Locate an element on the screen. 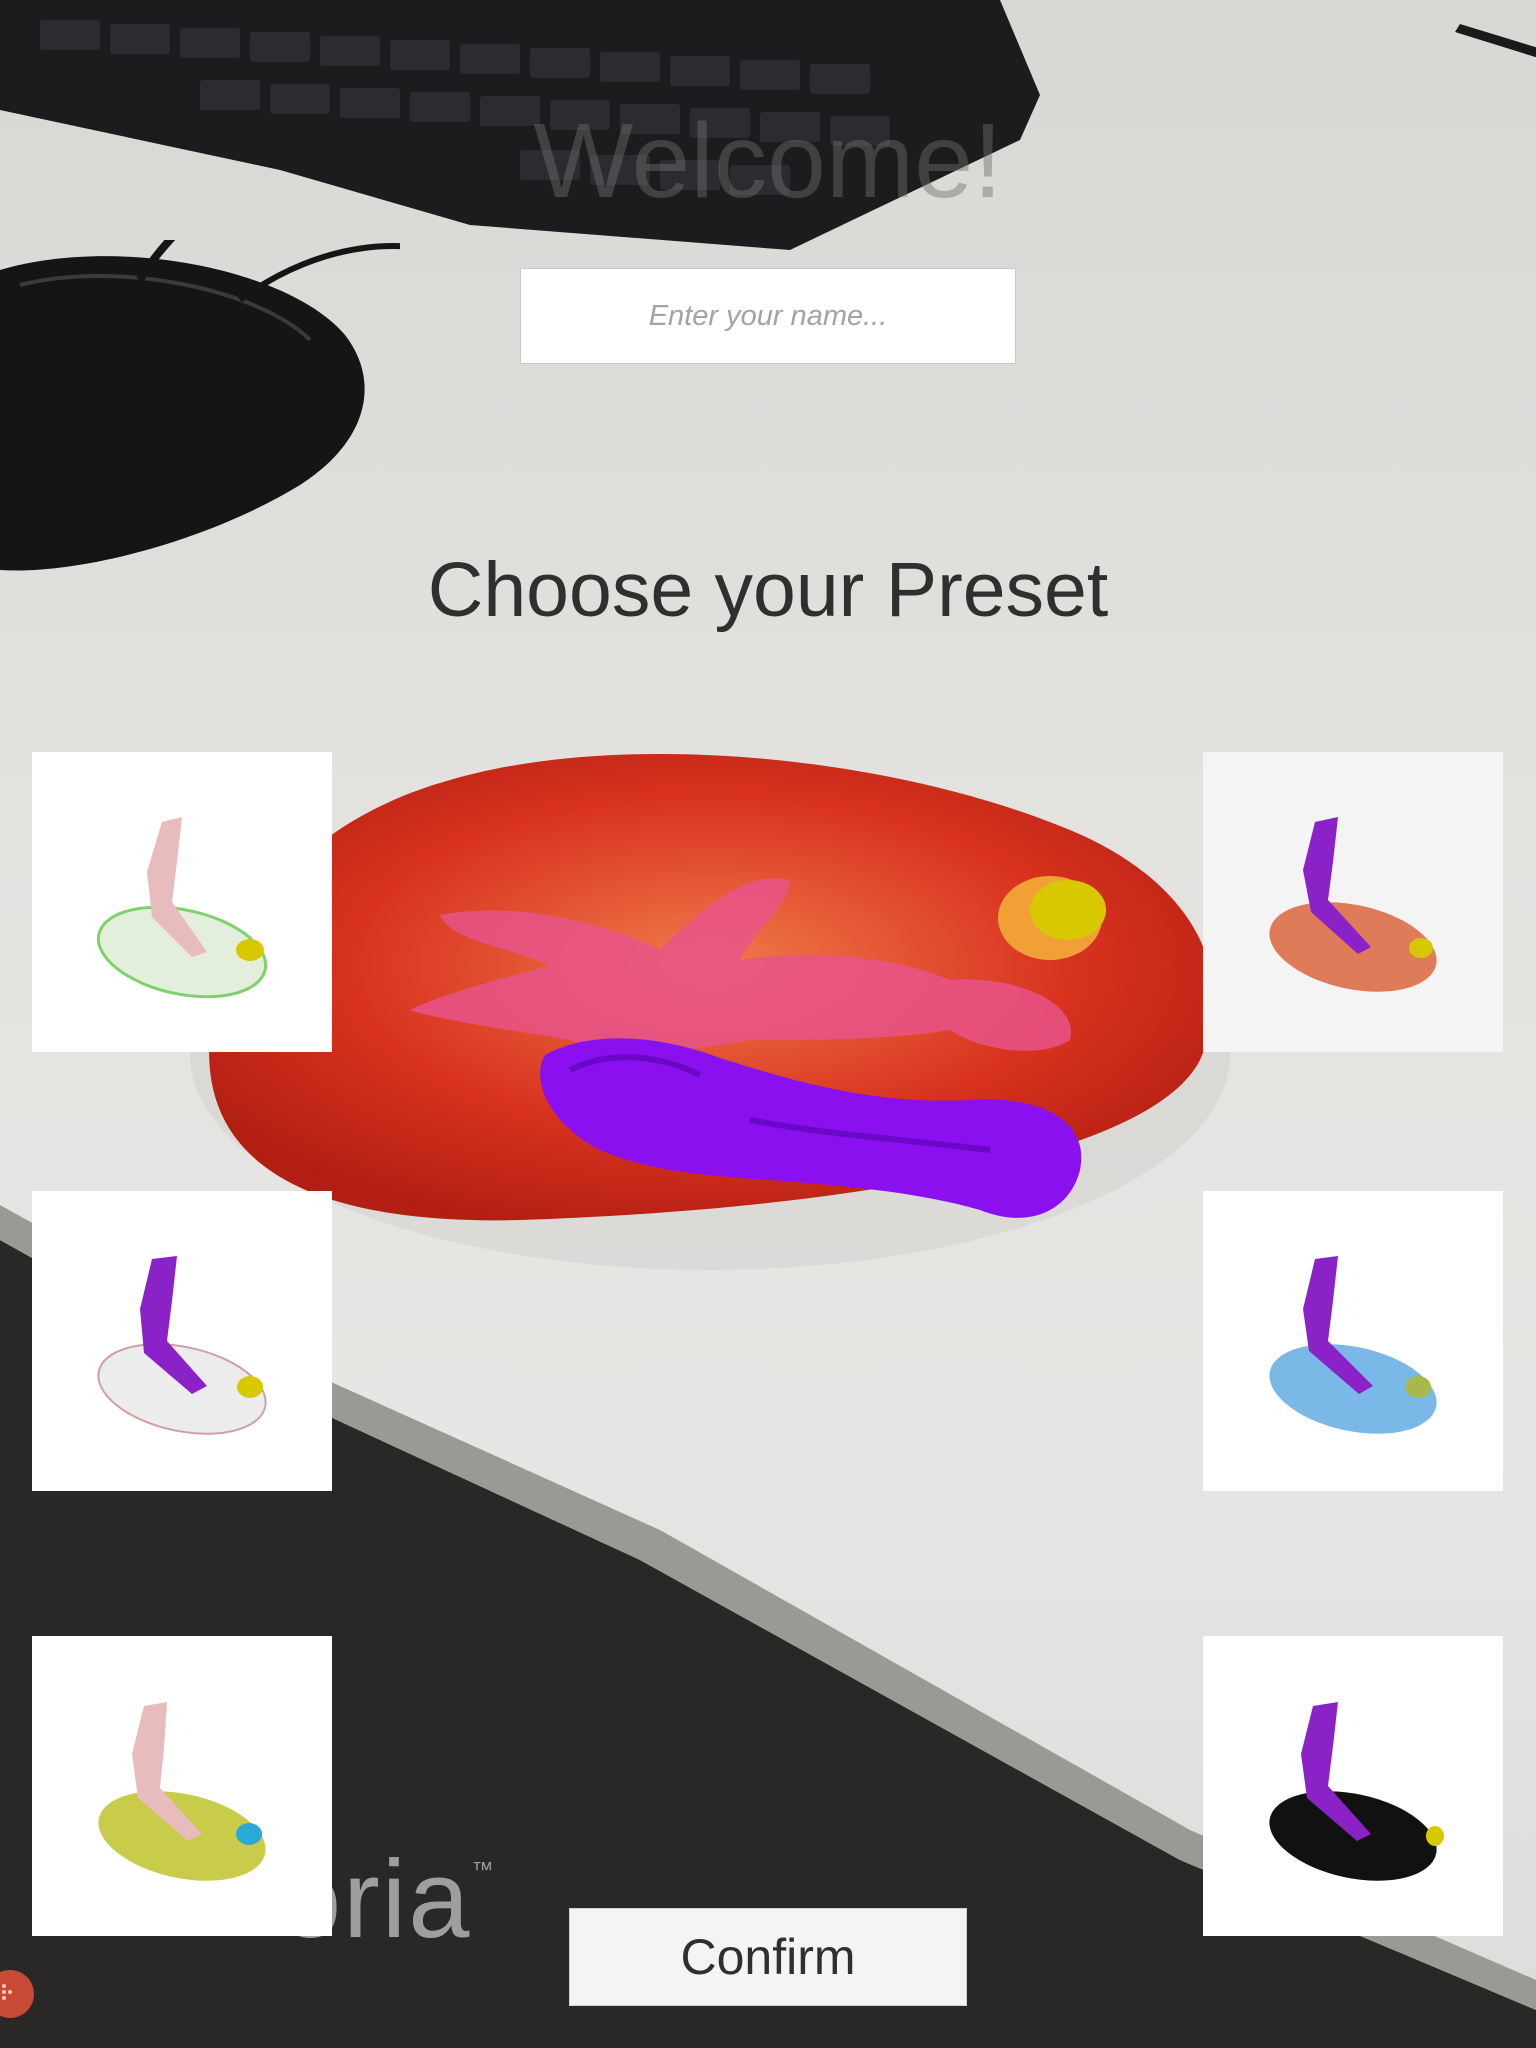 This screenshot has height=2048, width=1536. grid-dots-icon is located at coordinates (7, 1992).